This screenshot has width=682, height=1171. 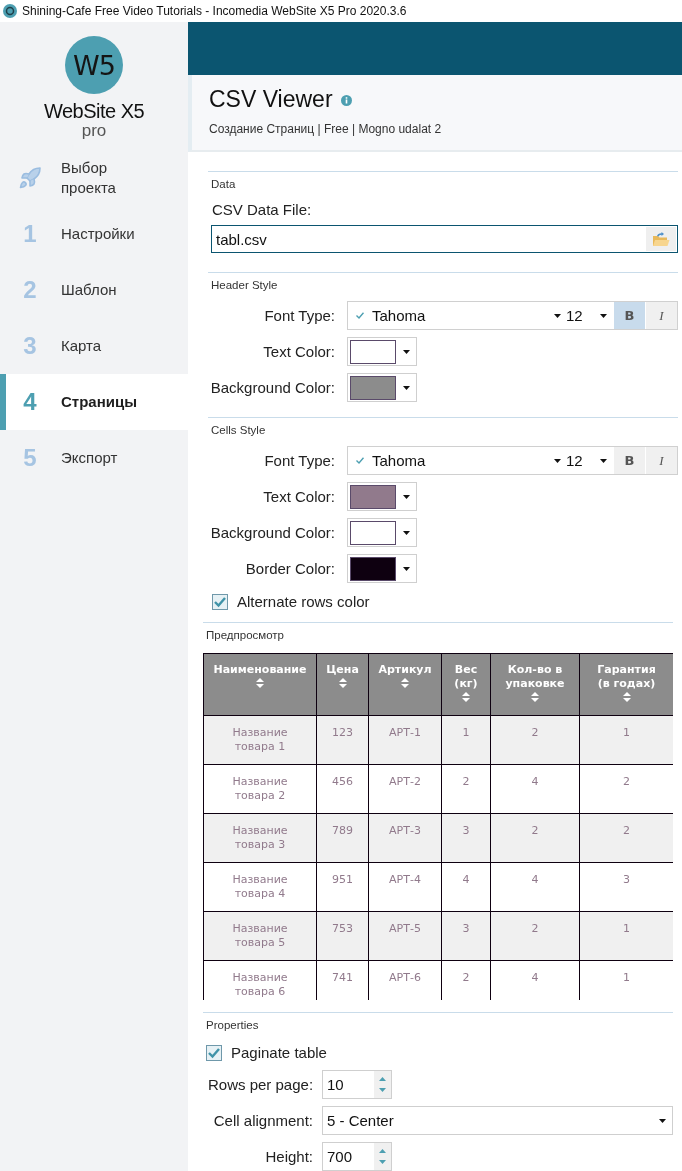 What do you see at coordinates (94, 458) in the screenshot?
I see `nav-item: 5 Экспорт` at bounding box center [94, 458].